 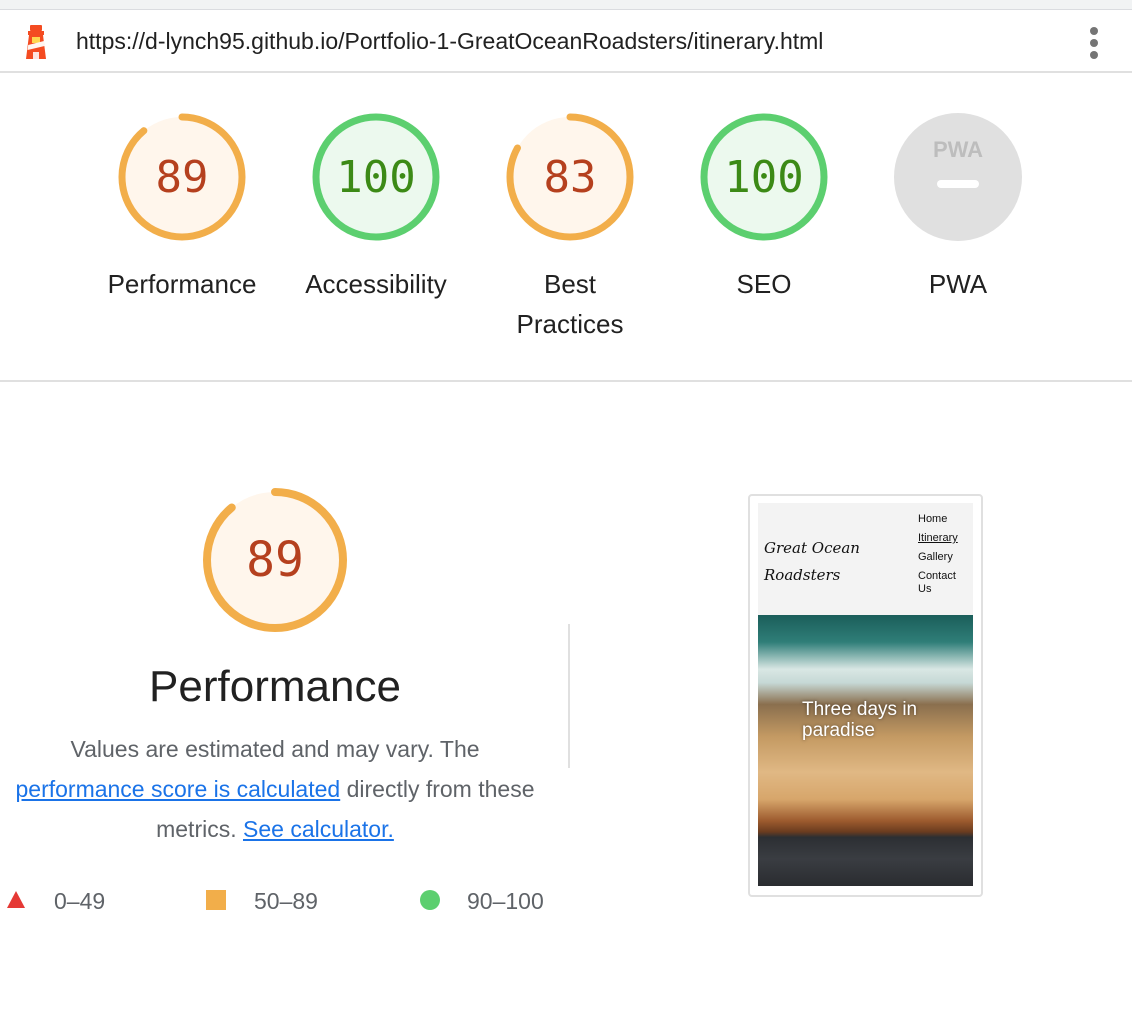 I want to click on gauge-best-practices: 83 Best Practices, so click(x=570, y=228).